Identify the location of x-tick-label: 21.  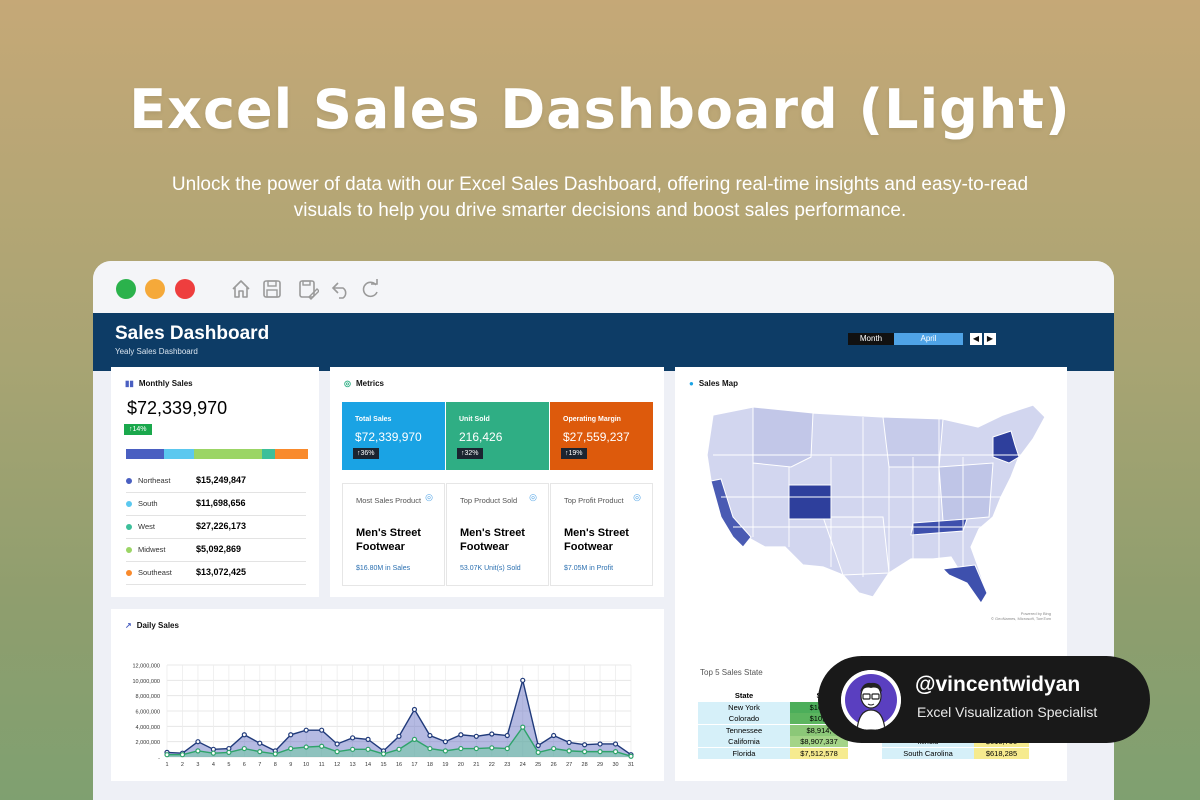
(476, 765).